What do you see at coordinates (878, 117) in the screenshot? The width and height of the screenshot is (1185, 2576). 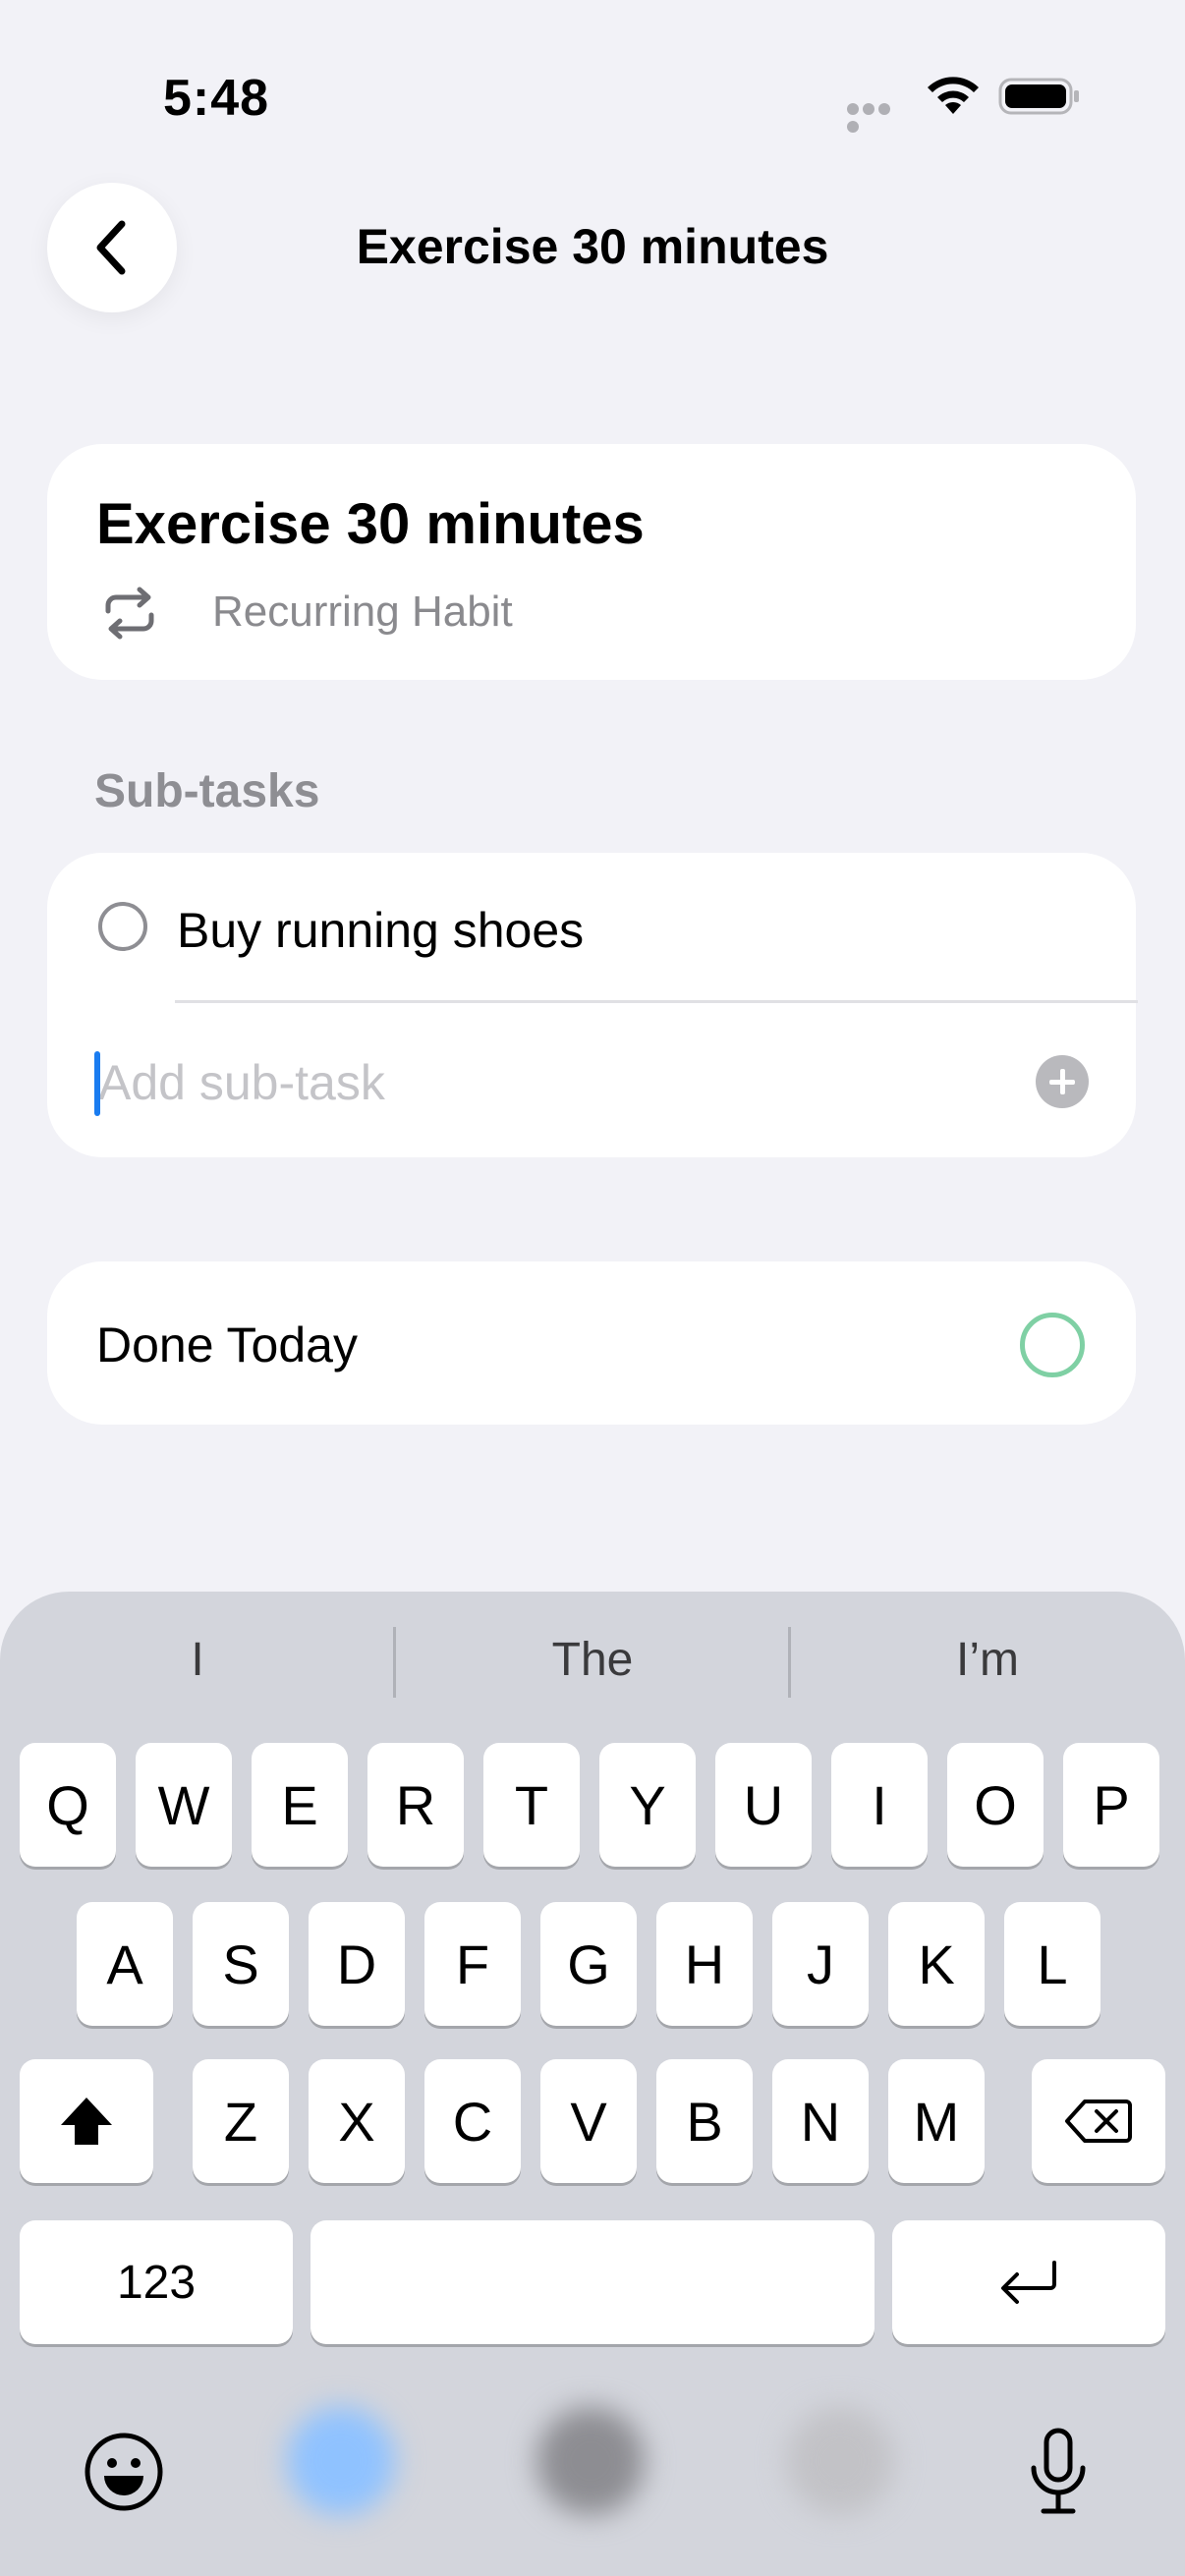 I see `signal-dots-icon` at bounding box center [878, 117].